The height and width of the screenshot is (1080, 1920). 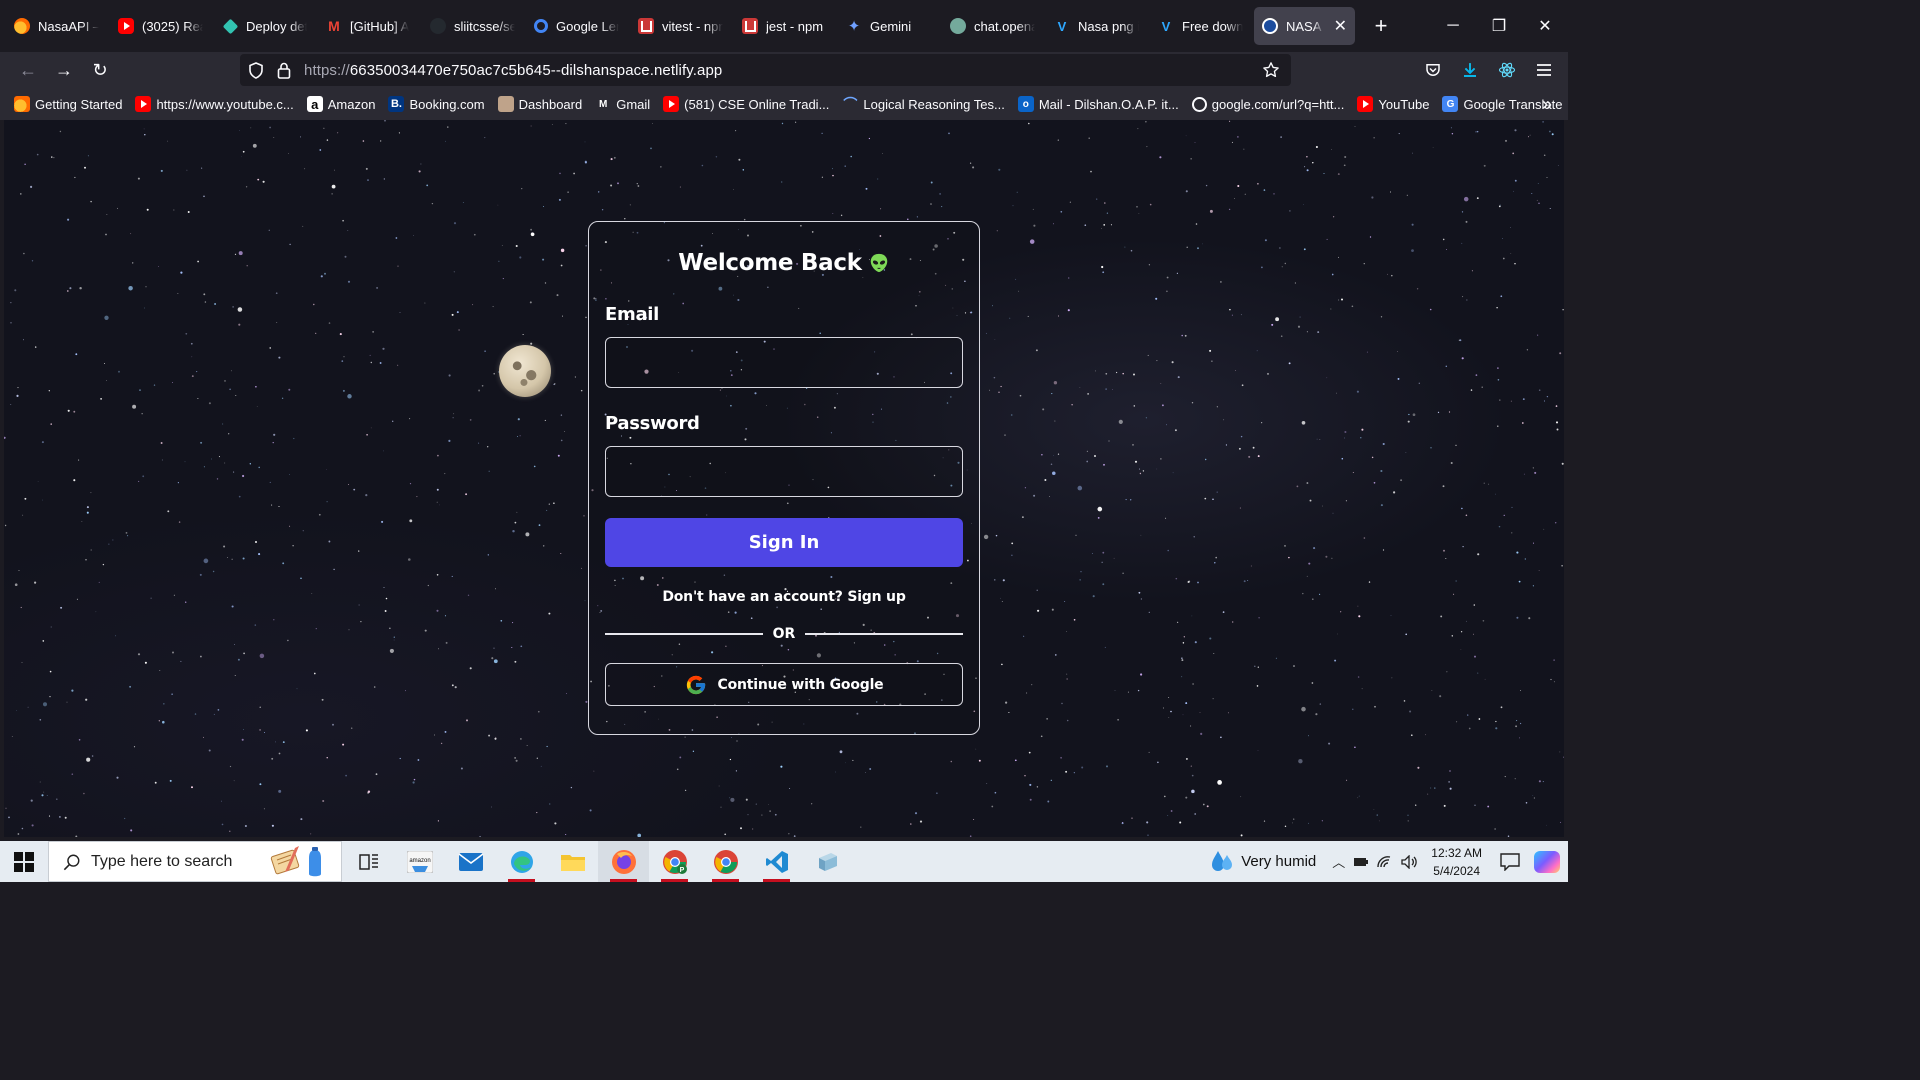 What do you see at coordinates (472, 26) in the screenshot?
I see `tab-sliitcsse: sliitcsse/se` at bounding box center [472, 26].